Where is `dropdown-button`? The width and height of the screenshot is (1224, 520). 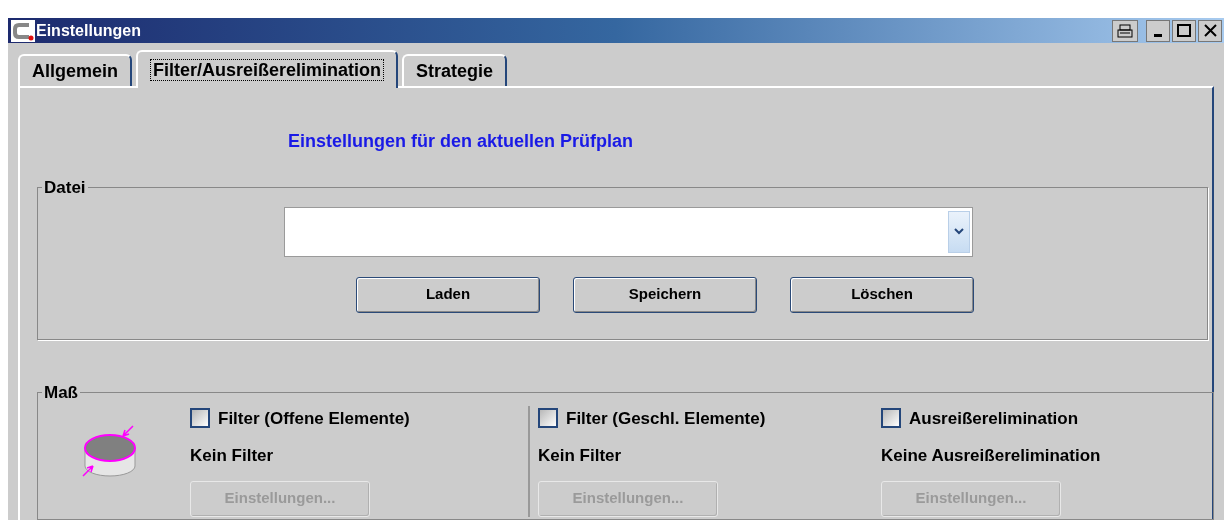 dropdown-button is located at coordinates (959, 231).